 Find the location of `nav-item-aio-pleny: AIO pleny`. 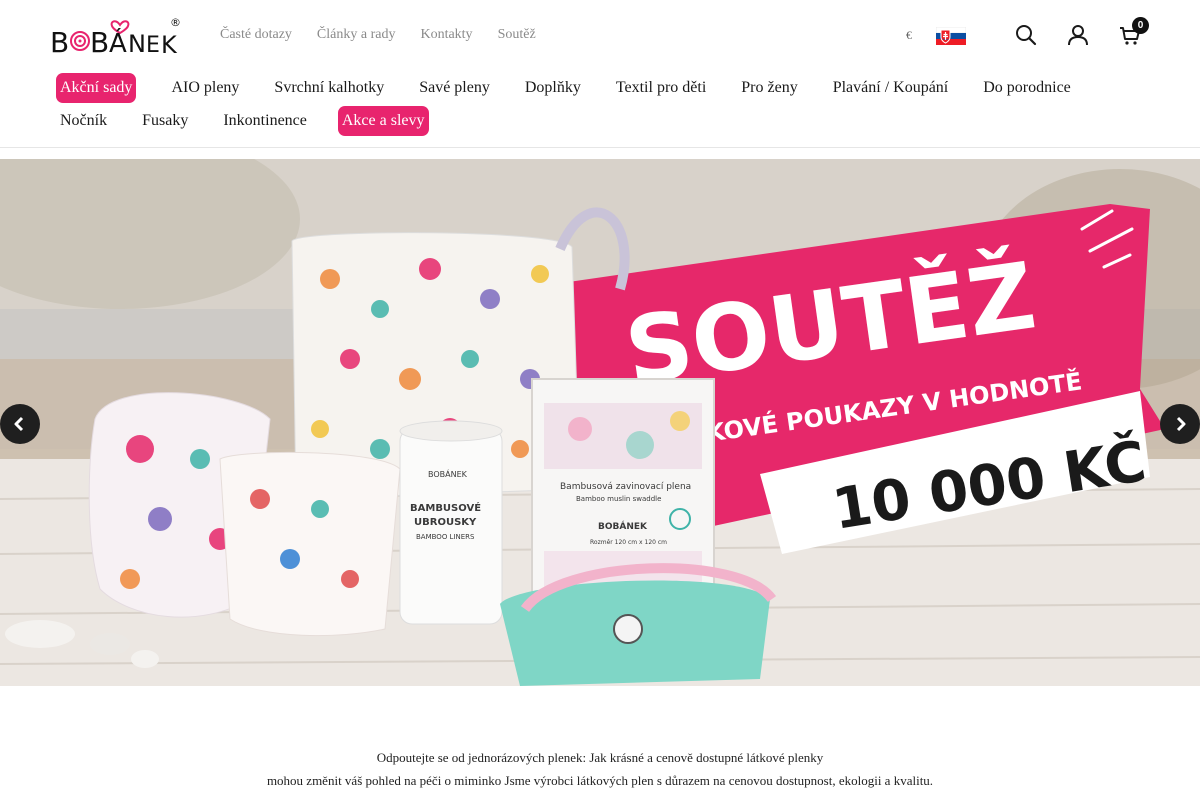

nav-item-aio-pleny: AIO pleny is located at coordinates (205, 88).